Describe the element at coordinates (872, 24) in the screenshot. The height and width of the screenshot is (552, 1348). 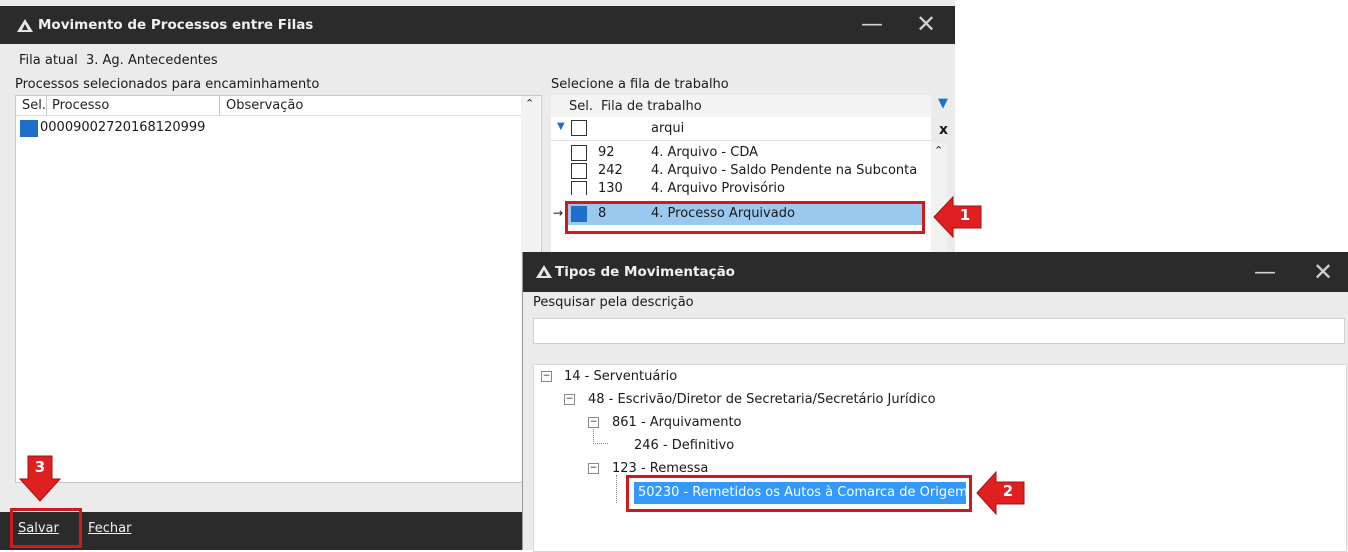
I see `minimize-icon: —` at that location.